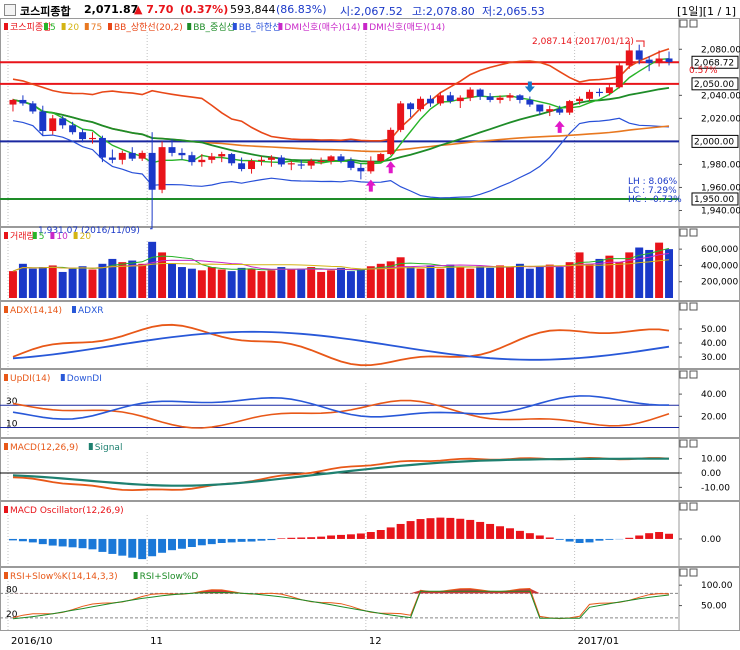 Image resolution: width=740 pixels, height=650 pixels. Describe the element at coordinates (719, 283) in the screenshot. I see `y-tick-label: 200,000` at that location.